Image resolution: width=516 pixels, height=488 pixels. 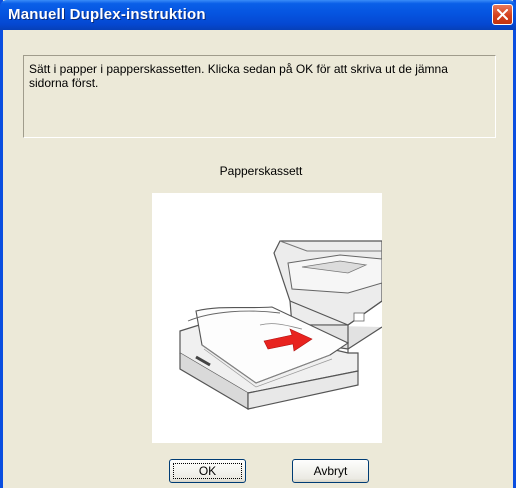 I want to click on close-button, so click(x=502, y=14).